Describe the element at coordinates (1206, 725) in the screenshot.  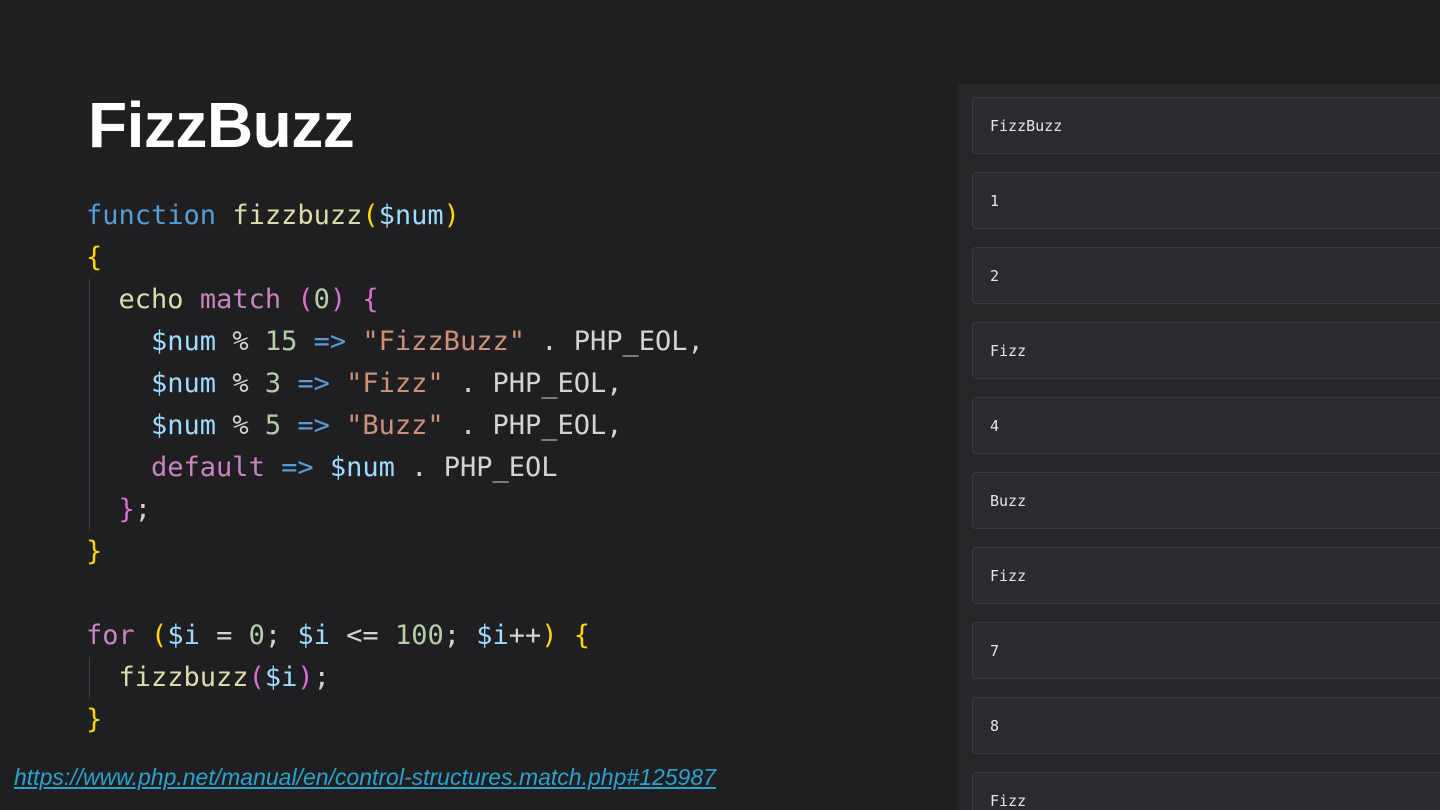
I see `output-row: 8` at that location.